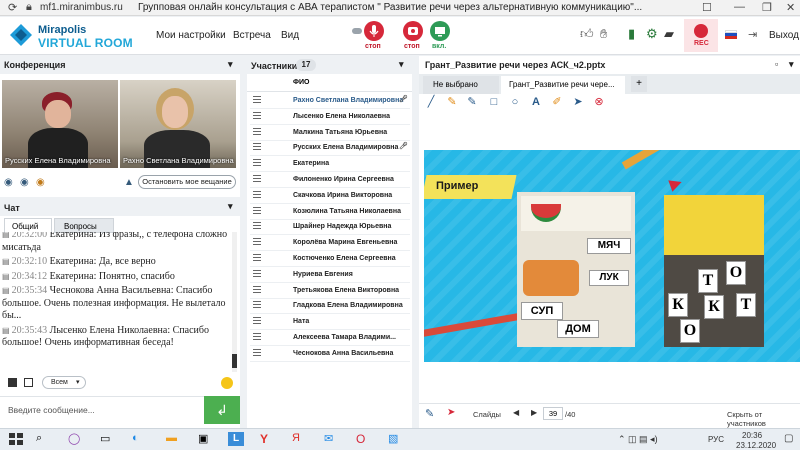 The height and width of the screenshot is (450, 800). What do you see at coordinates (64, 382) in the screenshot?
I see `recipient-select: Всем ▾` at bounding box center [64, 382].